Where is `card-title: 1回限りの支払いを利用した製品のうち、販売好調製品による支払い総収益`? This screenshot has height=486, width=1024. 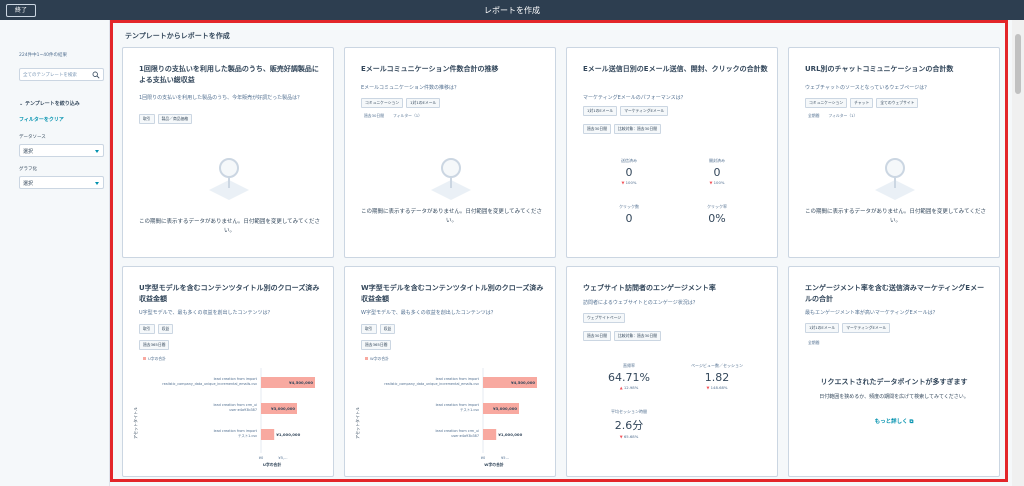 card-title: 1回限りの支払いを利用した製品のうち、販売好調製品による支払い総収益 is located at coordinates (229, 74).